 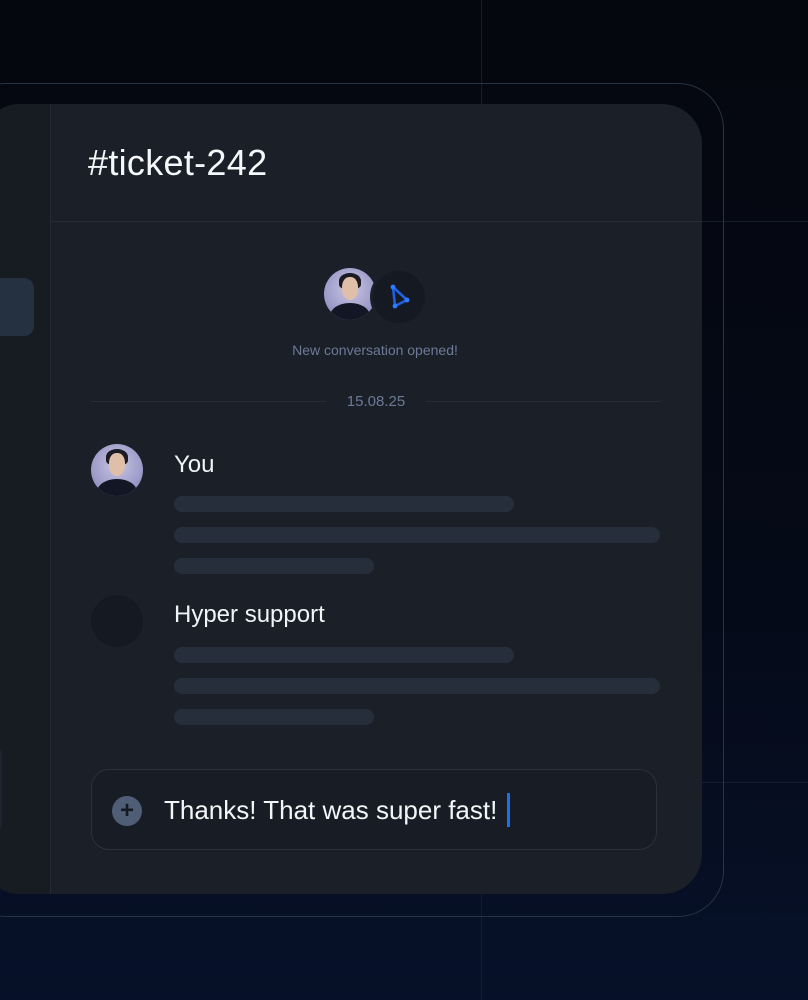 What do you see at coordinates (194, 464) in the screenshot?
I see `message-sender: You` at bounding box center [194, 464].